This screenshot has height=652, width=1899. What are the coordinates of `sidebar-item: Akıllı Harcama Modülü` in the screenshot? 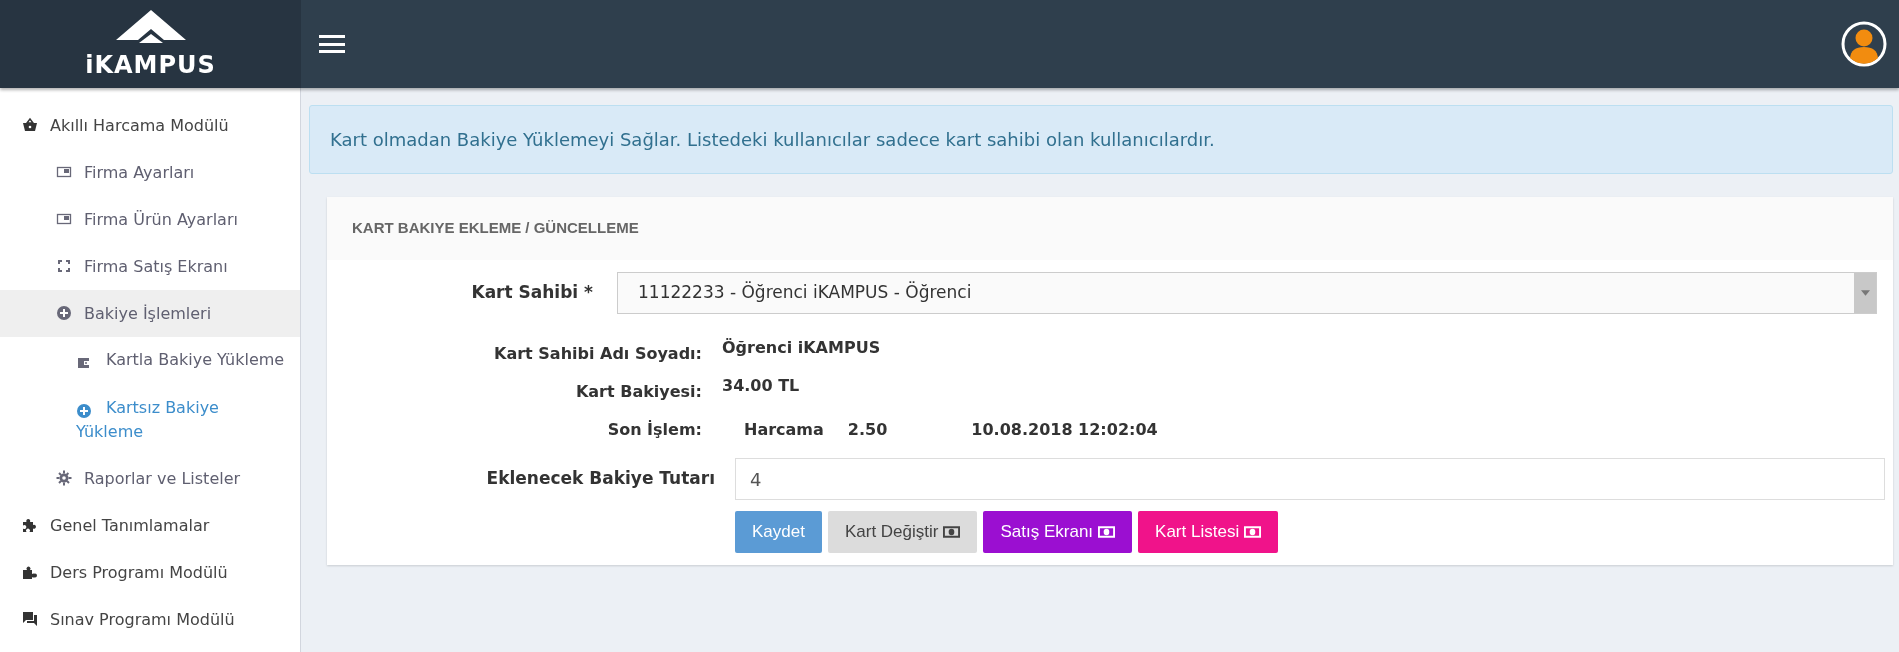 It's located at (150, 125).